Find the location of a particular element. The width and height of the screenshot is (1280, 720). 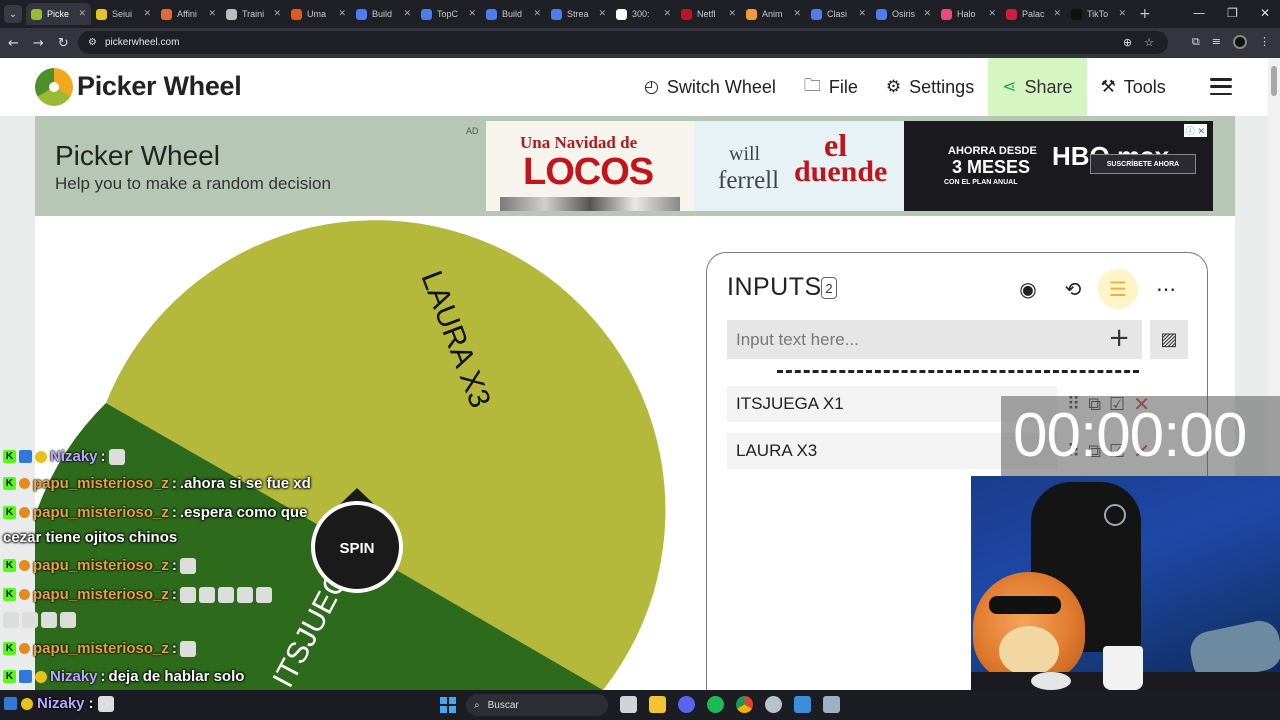

back-icon: ← is located at coordinates (13, 43).